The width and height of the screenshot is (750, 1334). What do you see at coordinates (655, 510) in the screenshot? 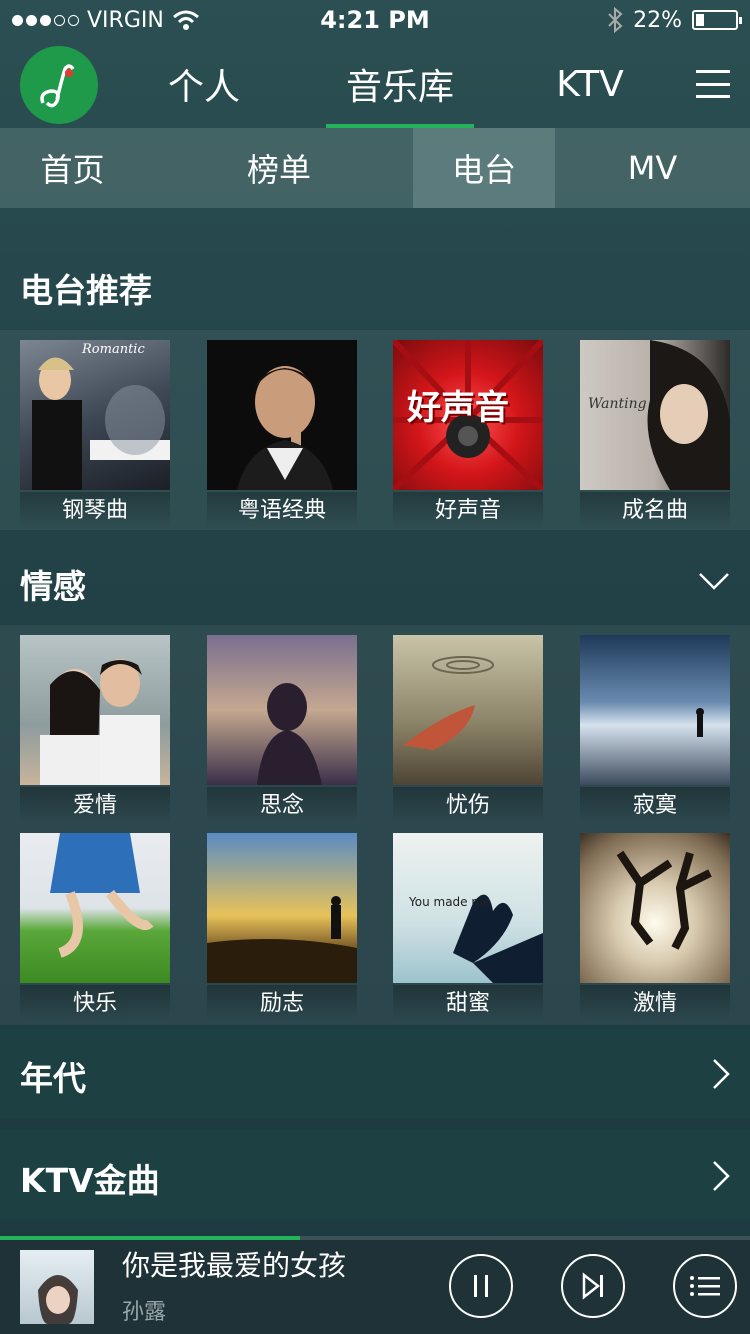
I see `radio-tile-label: 成名曲` at bounding box center [655, 510].